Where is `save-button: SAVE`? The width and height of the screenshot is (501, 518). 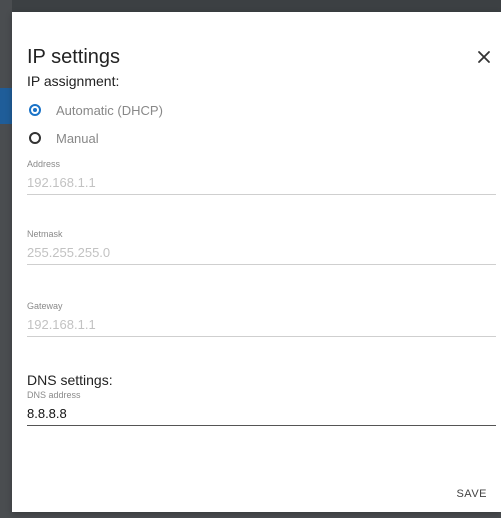
save-button: SAVE is located at coordinates (471, 494).